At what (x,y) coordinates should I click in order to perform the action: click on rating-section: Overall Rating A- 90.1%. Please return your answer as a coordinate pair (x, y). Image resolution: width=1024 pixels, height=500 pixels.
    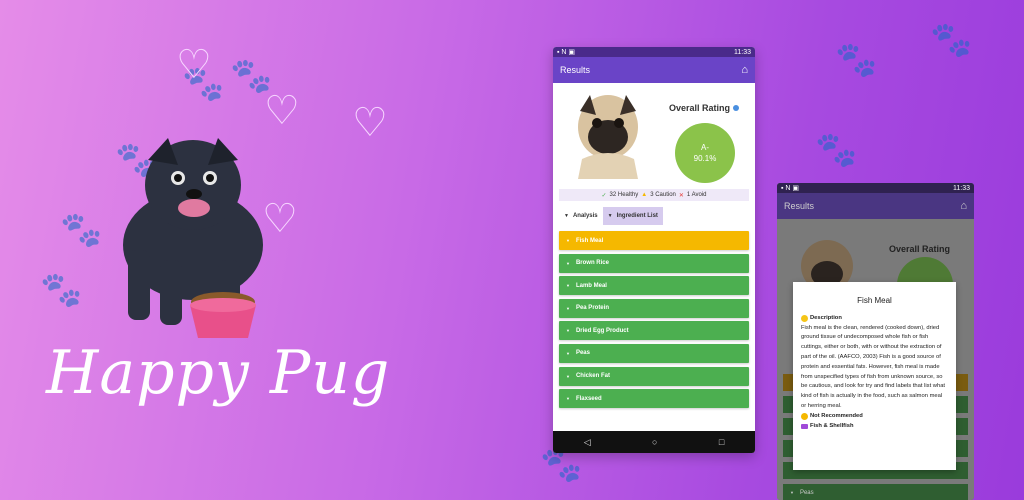
    Looking at the image, I should click on (654, 133).